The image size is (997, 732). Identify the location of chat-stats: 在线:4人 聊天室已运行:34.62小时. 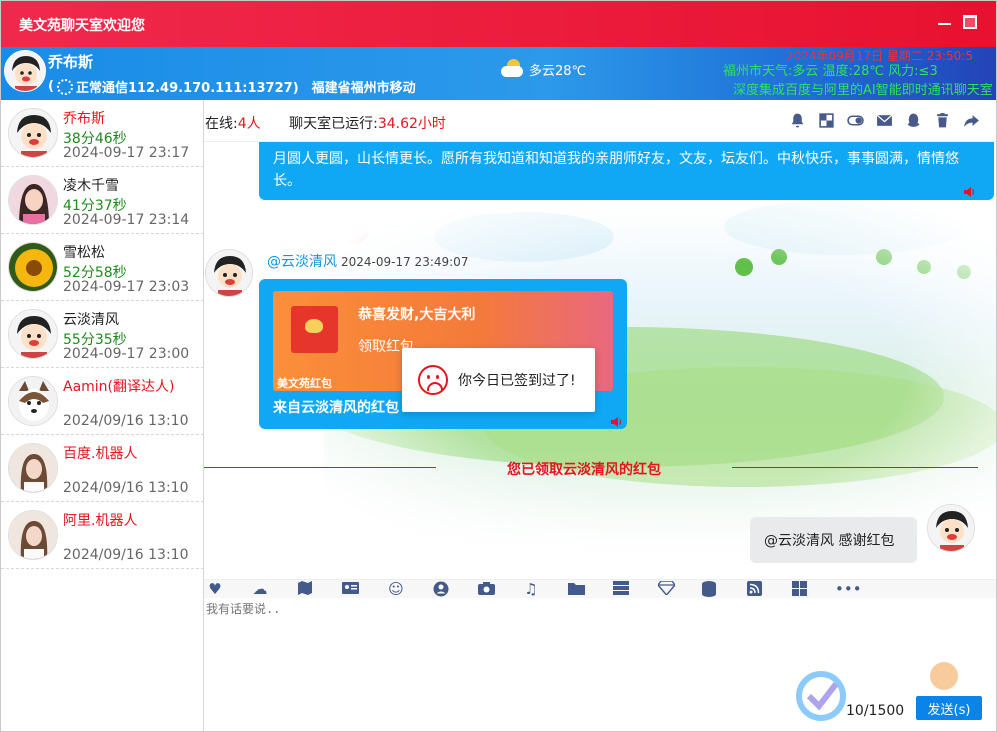
(325, 123).